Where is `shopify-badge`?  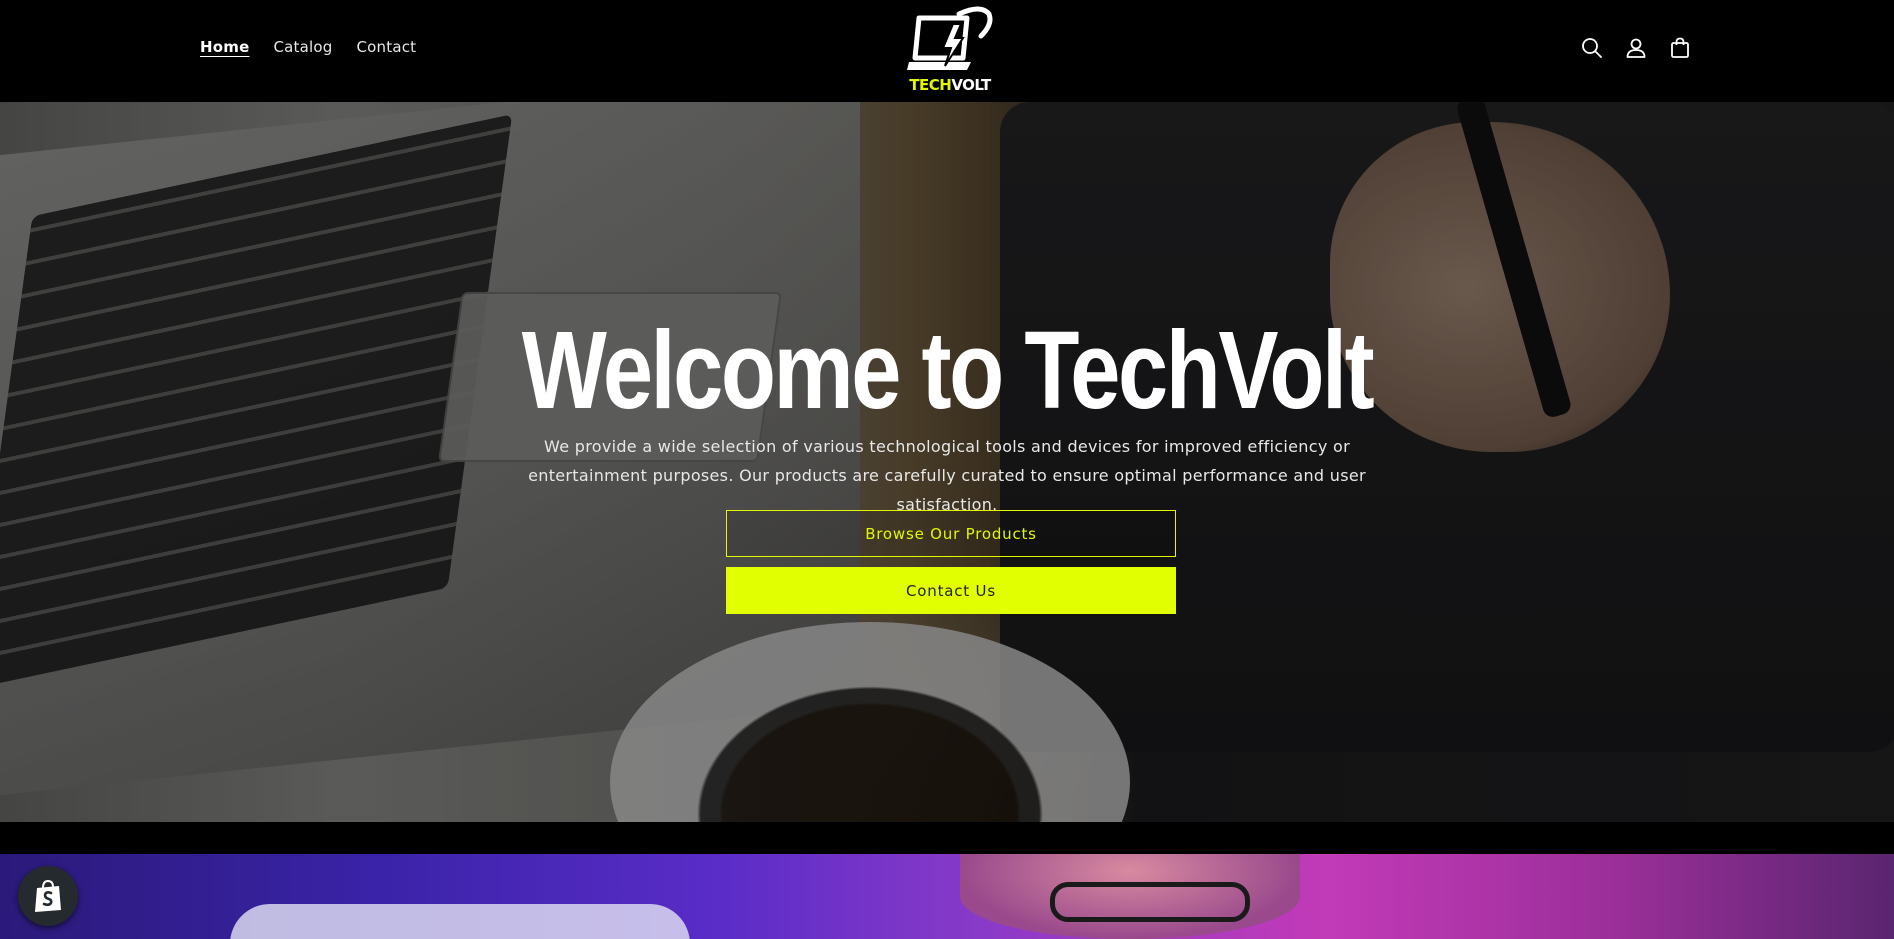 shopify-badge is located at coordinates (48, 896).